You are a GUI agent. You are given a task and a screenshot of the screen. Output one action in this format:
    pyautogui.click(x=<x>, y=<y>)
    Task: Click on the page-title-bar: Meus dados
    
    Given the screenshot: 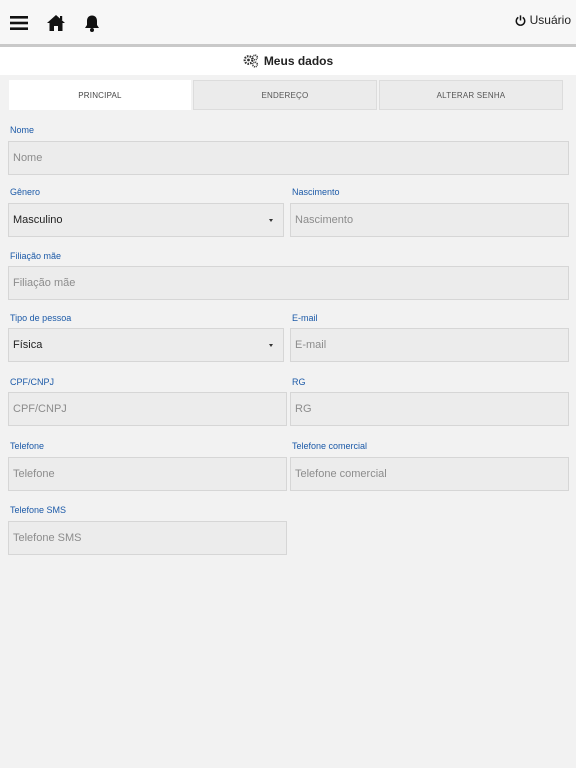 What is the action you would take?
    pyautogui.click(x=288, y=61)
    